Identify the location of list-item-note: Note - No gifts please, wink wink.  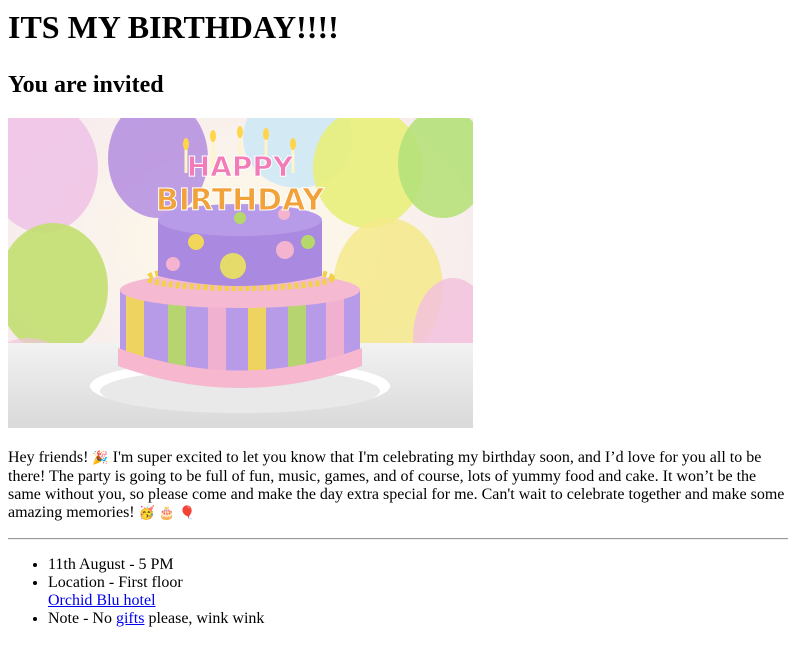
(418, 619).